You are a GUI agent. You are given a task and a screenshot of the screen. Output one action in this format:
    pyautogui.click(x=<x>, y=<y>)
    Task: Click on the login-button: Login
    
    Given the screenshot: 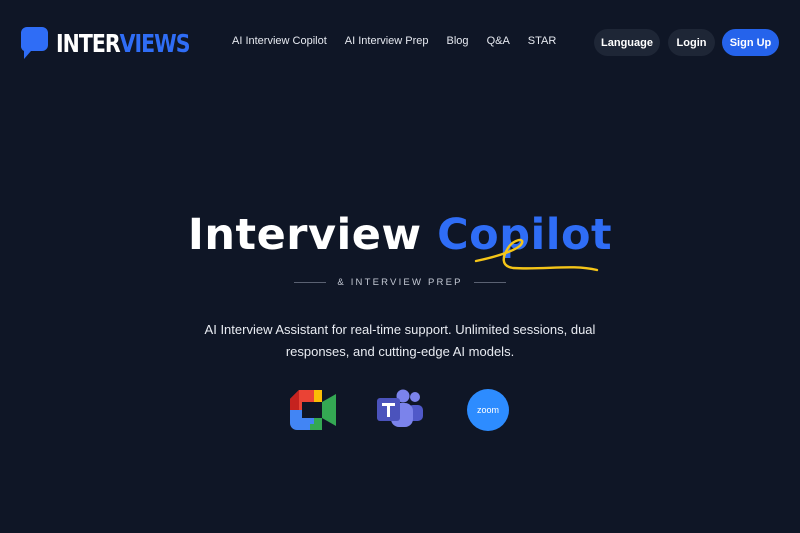 What is the action you would take?
    pyautogui.click(x=691, y=42)
    